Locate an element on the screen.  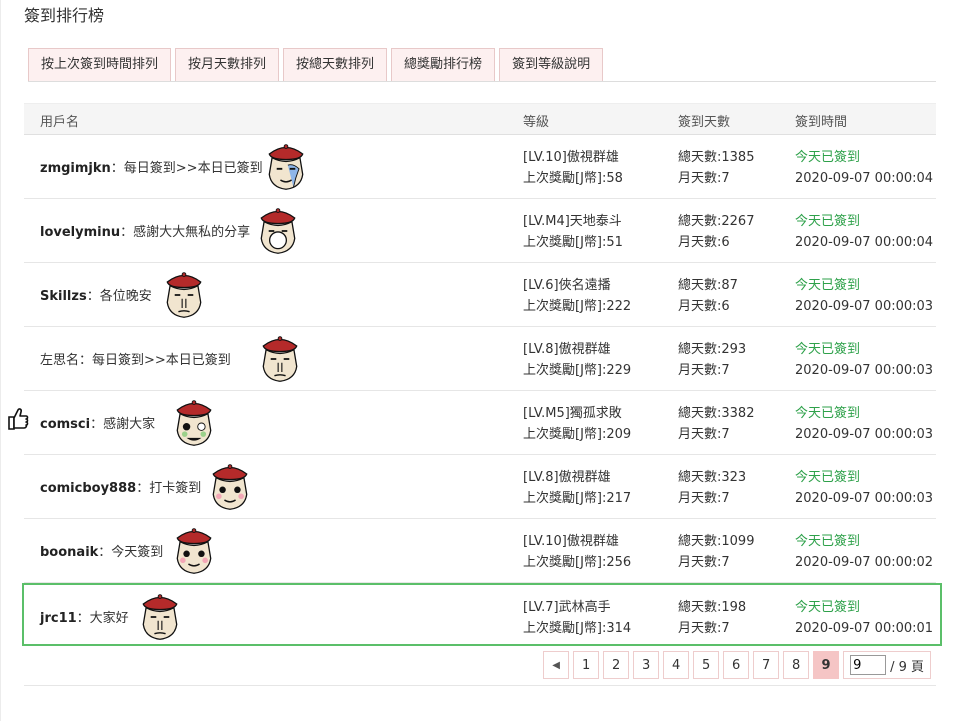
page-button-9: 9 is located at coordinates (826, 665).